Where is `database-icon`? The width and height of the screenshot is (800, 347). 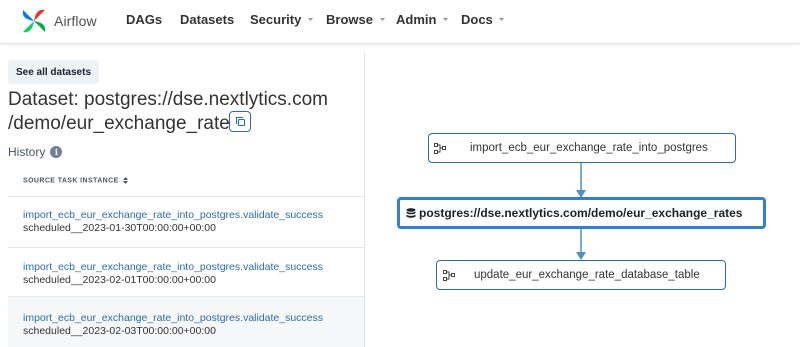 database-icon is located at coordinates (411, 212).